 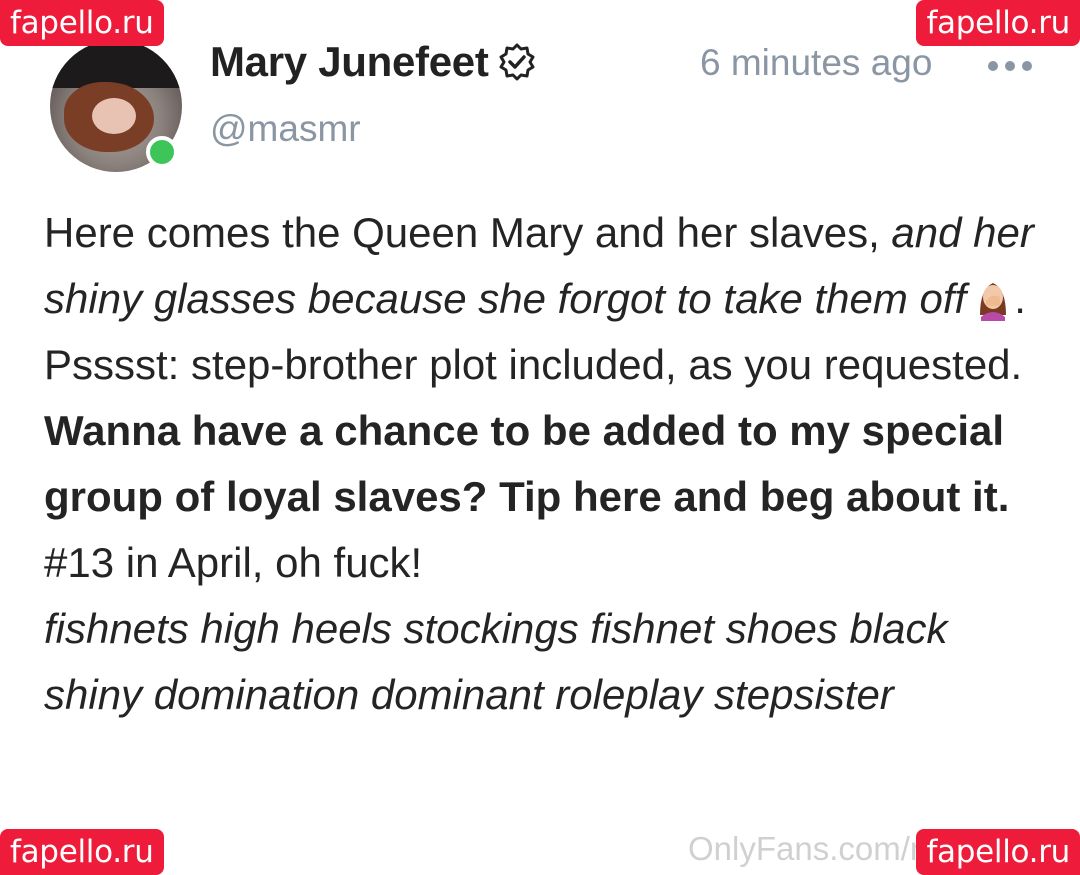 I want to click on watermark-top-left: fapello.ru, so click(x=82, y=23).